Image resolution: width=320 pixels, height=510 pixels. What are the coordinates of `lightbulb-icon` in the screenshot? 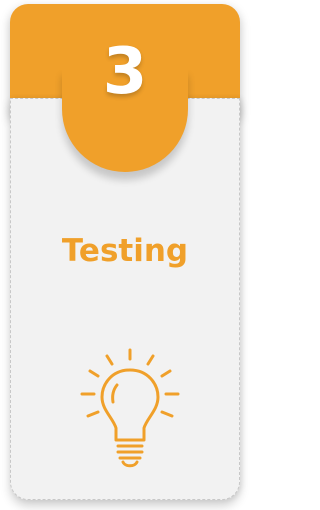 It's located at (130, 408).